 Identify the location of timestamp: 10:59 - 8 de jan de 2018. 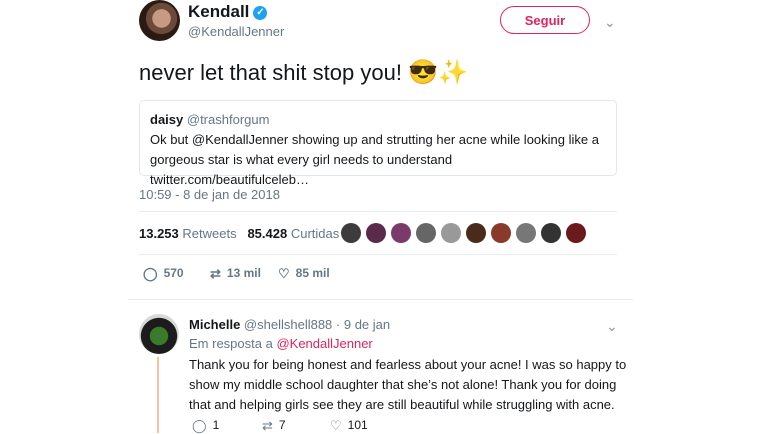
(209, 194).